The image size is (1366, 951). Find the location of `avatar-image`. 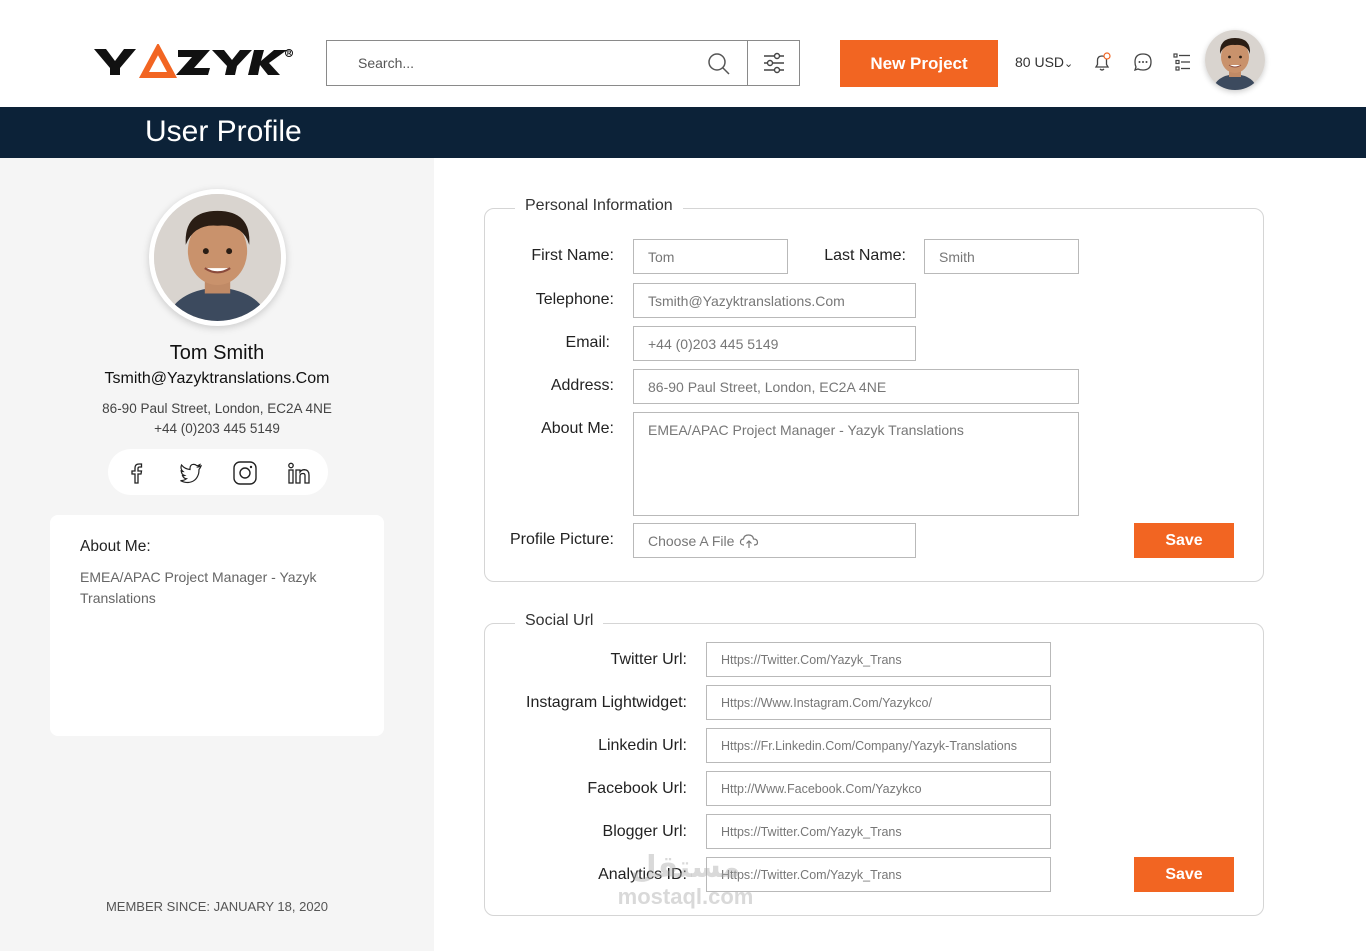

avatar-image is located at coordinates (1235, 60).